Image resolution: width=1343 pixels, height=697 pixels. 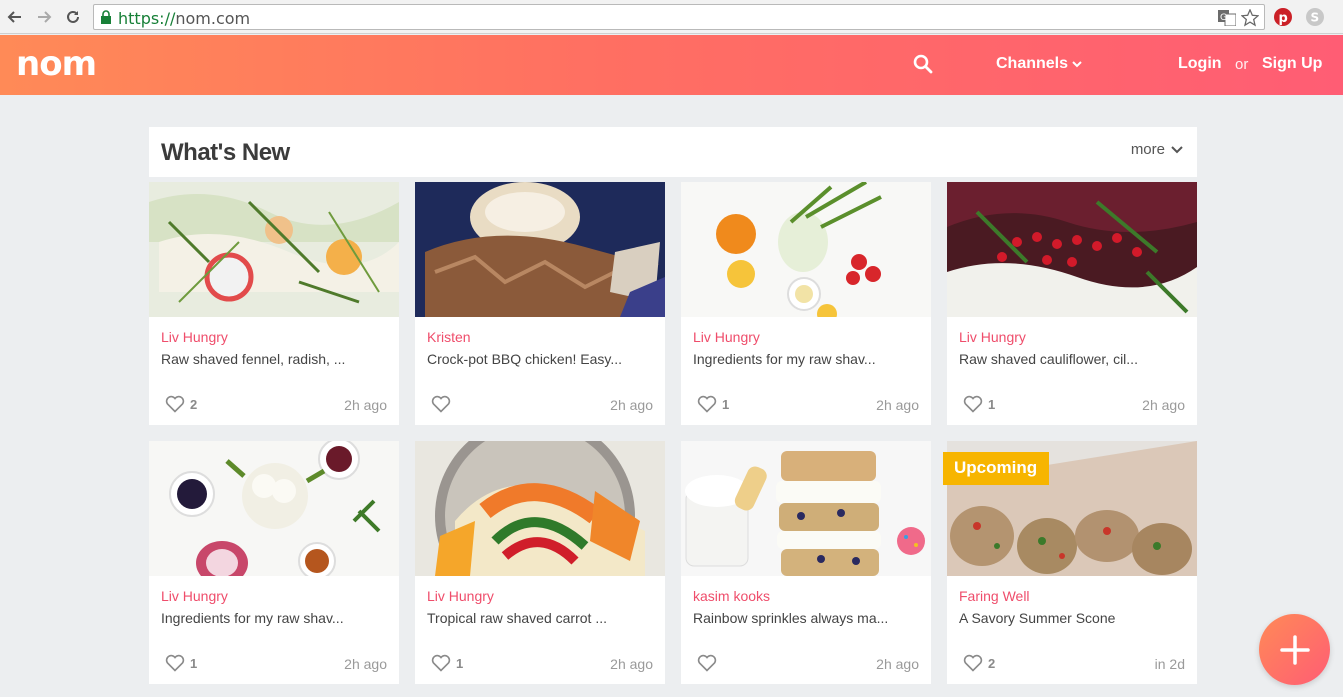 I want to click on post-author: kasim kooks, so click(x=731, y=596).